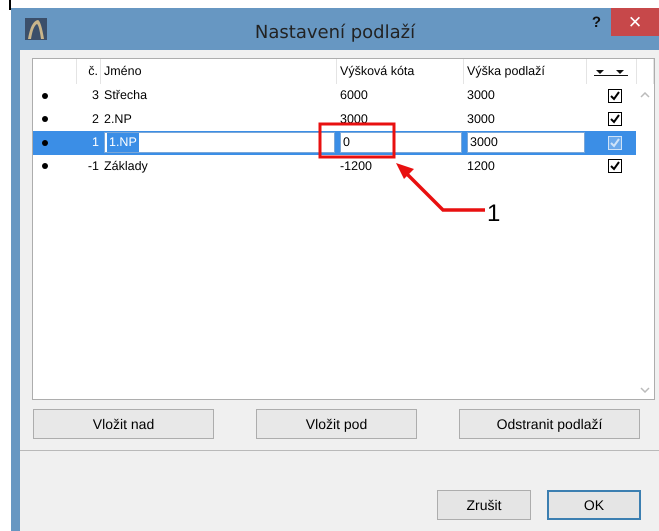  What do you see at coordinates (354, 95) in the screenshot?
I see `table-cell-text: 6000` at bounding box center [354, 95].